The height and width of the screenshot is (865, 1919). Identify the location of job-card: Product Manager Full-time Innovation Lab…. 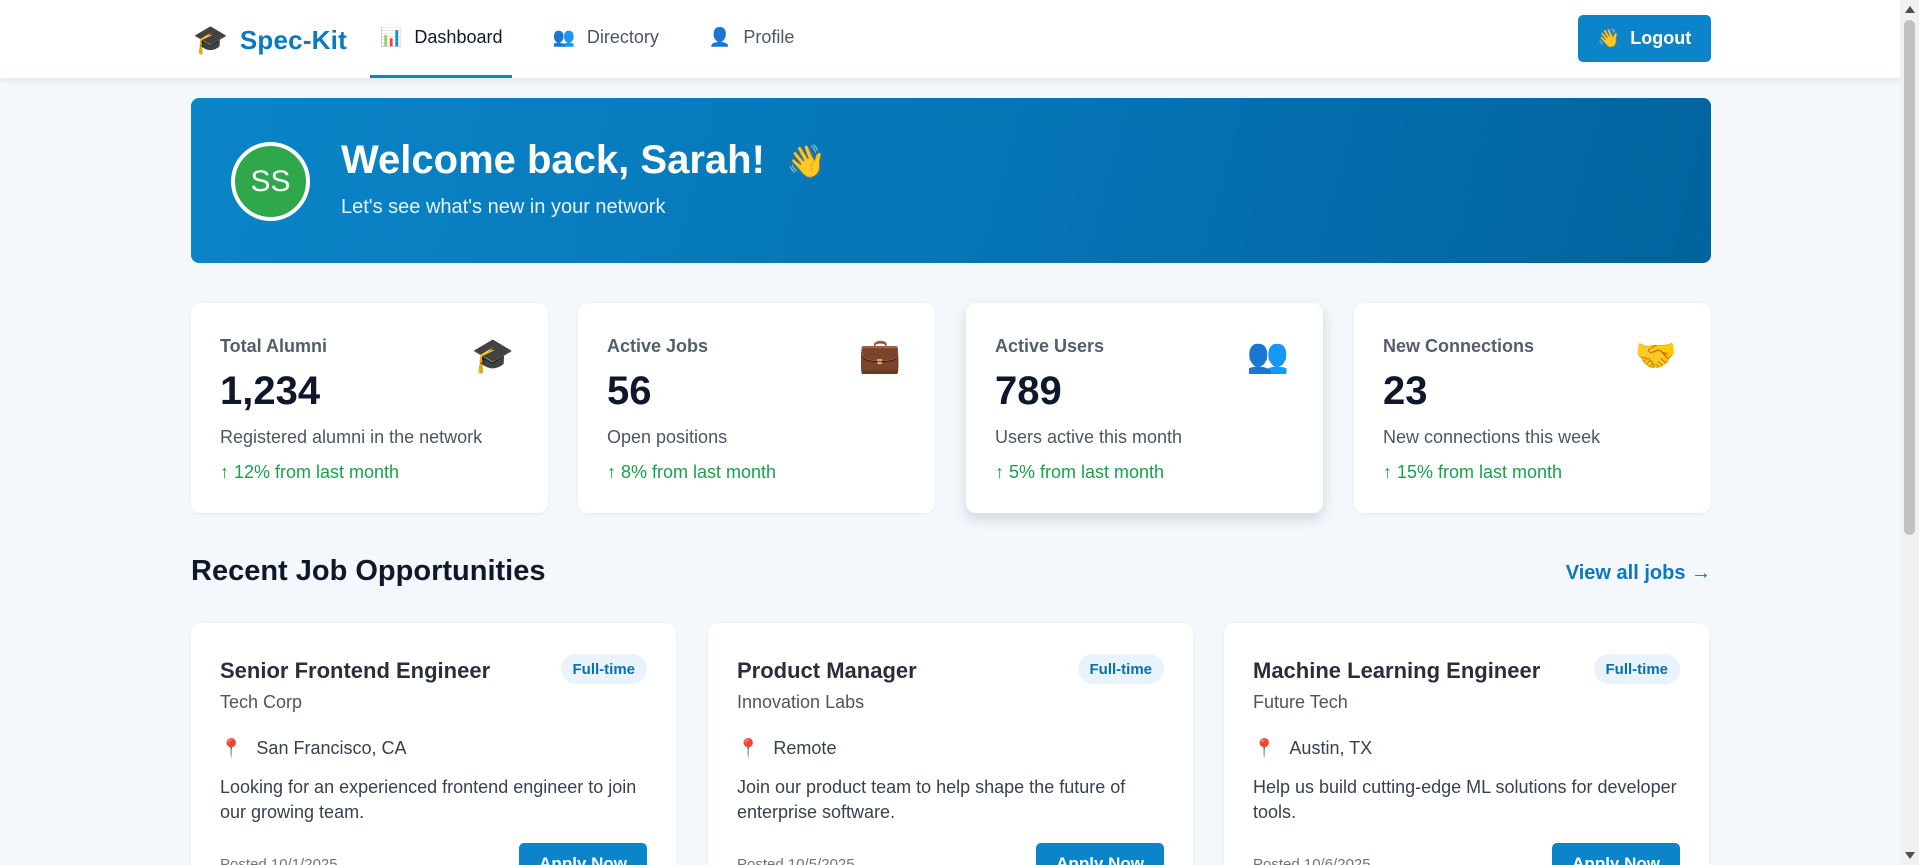
(950, 744).